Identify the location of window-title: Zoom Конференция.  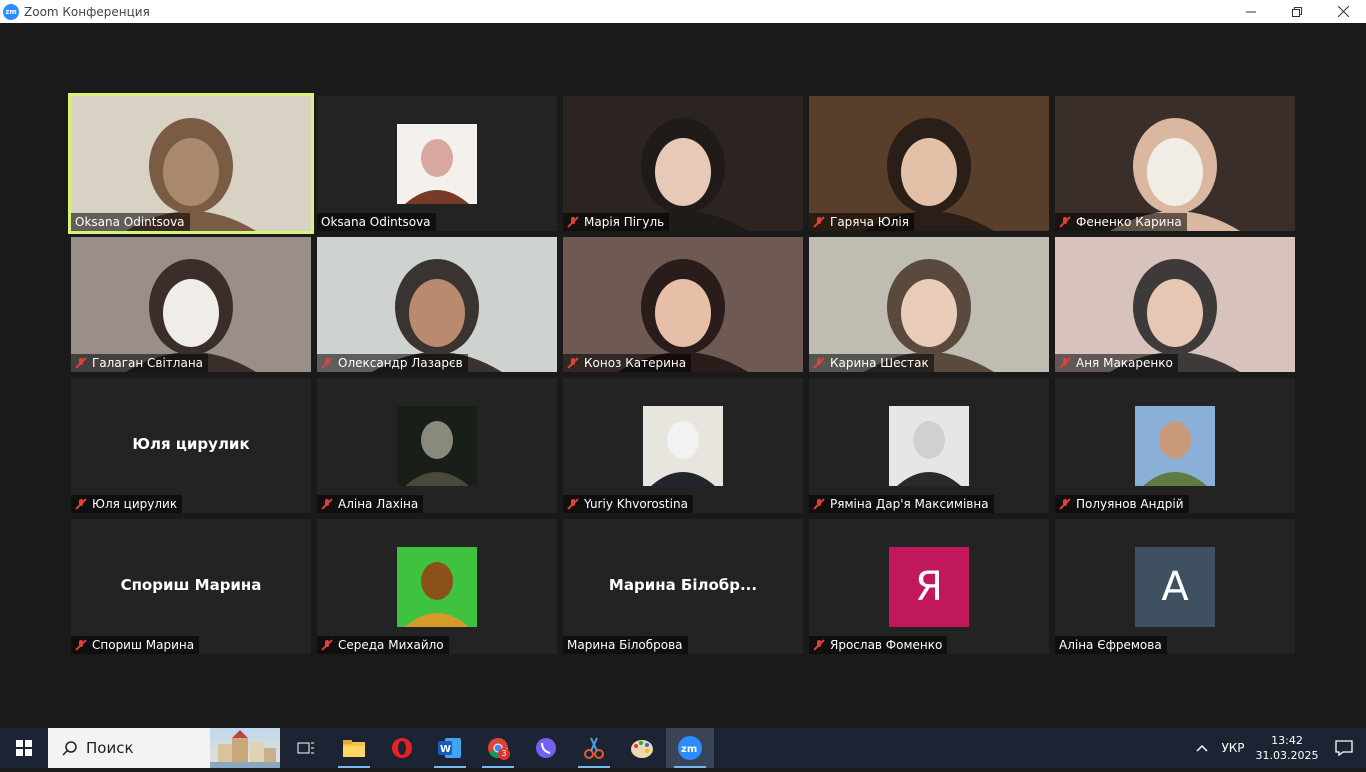
(87, 11).